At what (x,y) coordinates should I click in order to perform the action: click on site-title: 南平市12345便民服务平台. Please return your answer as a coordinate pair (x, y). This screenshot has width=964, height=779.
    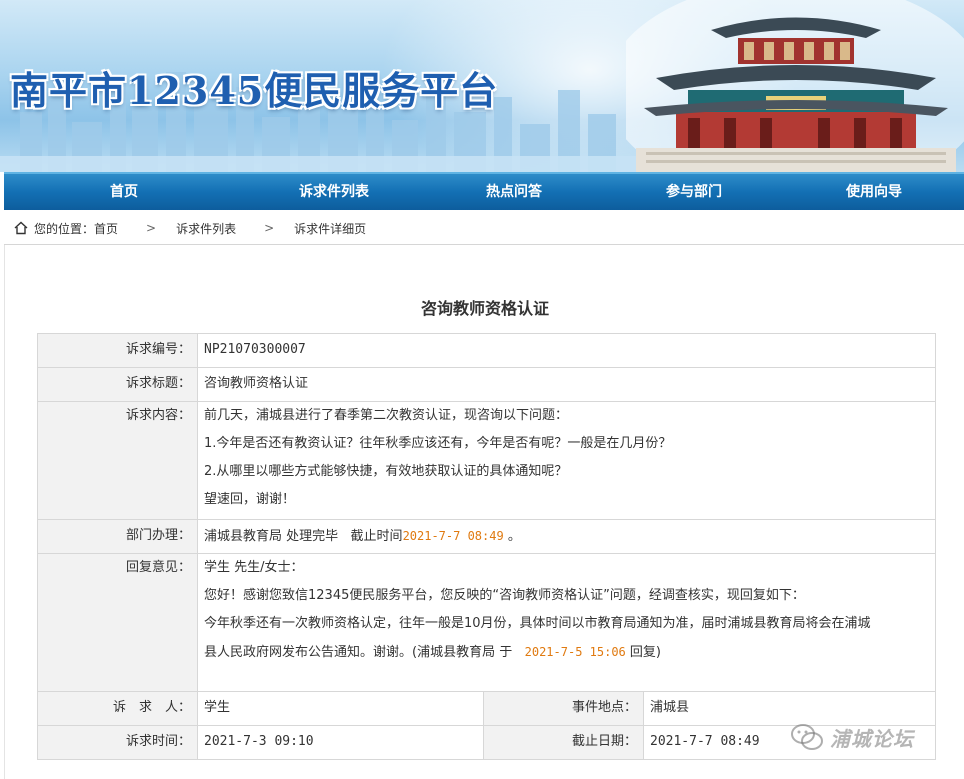
    Looking at the image, I should click on (254, 90).